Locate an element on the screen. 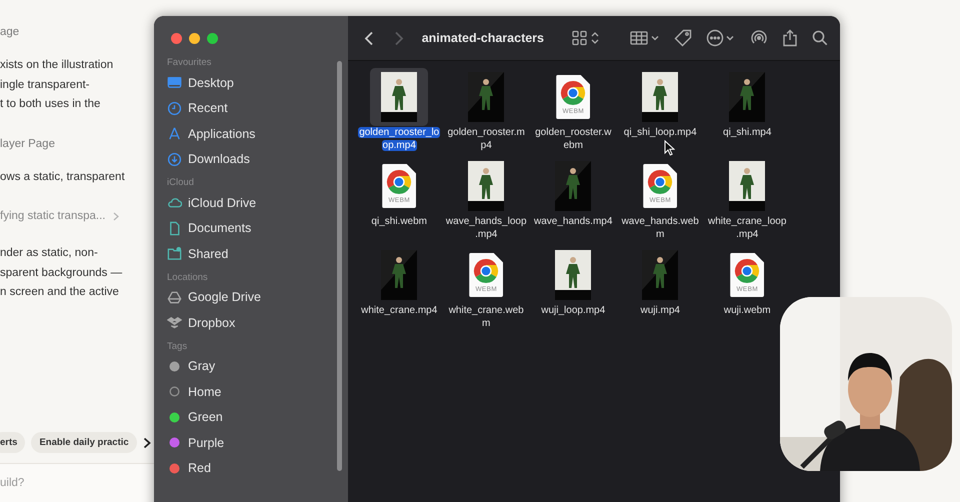  shared-folder-icon is located at coordinates (174, 254).